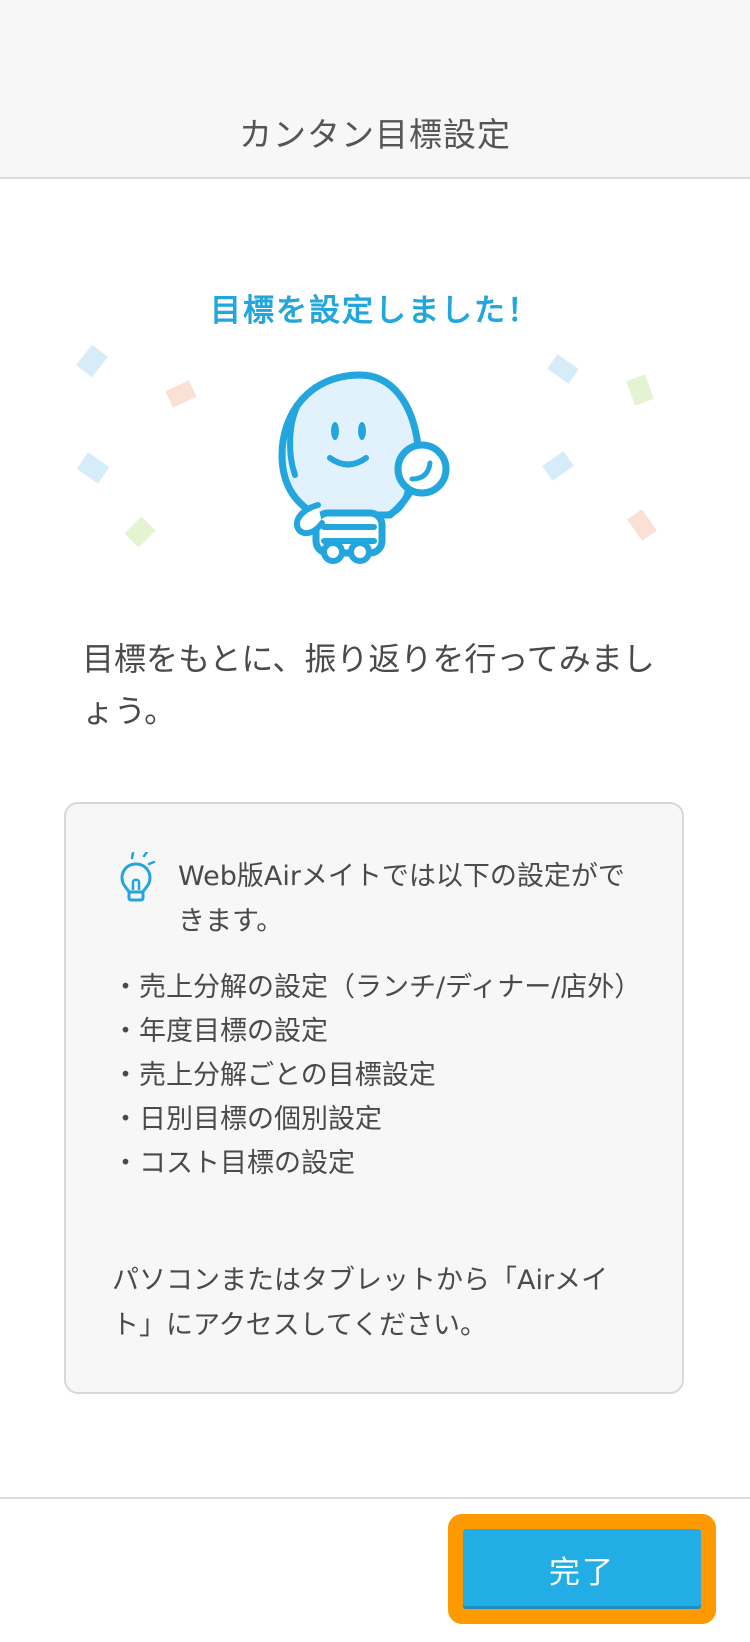 The height and width of the screenshot is (1642, 750). Describe the element at coordinates (368, 685) in the screenshot. I see `reflection-message: 目標をもとに、振り返りを行ってみましょう。` at that location.